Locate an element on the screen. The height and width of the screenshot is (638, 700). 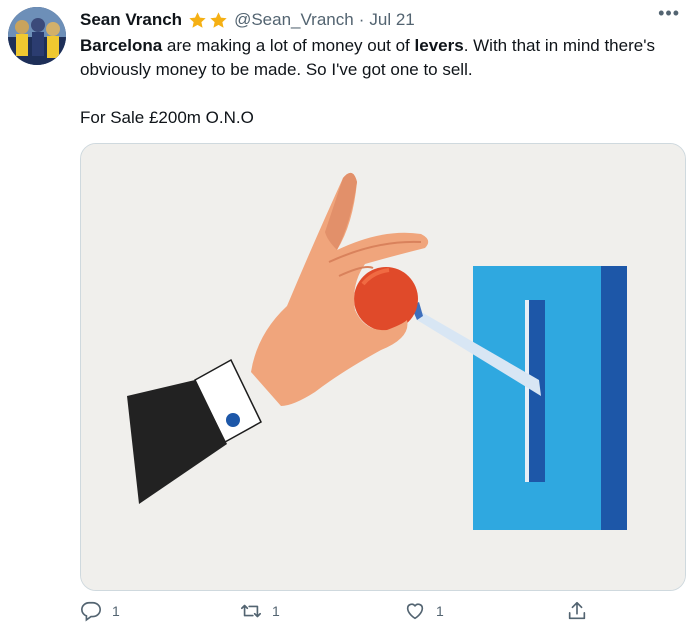
word-levers: levers is located at coordinates (439, 45).